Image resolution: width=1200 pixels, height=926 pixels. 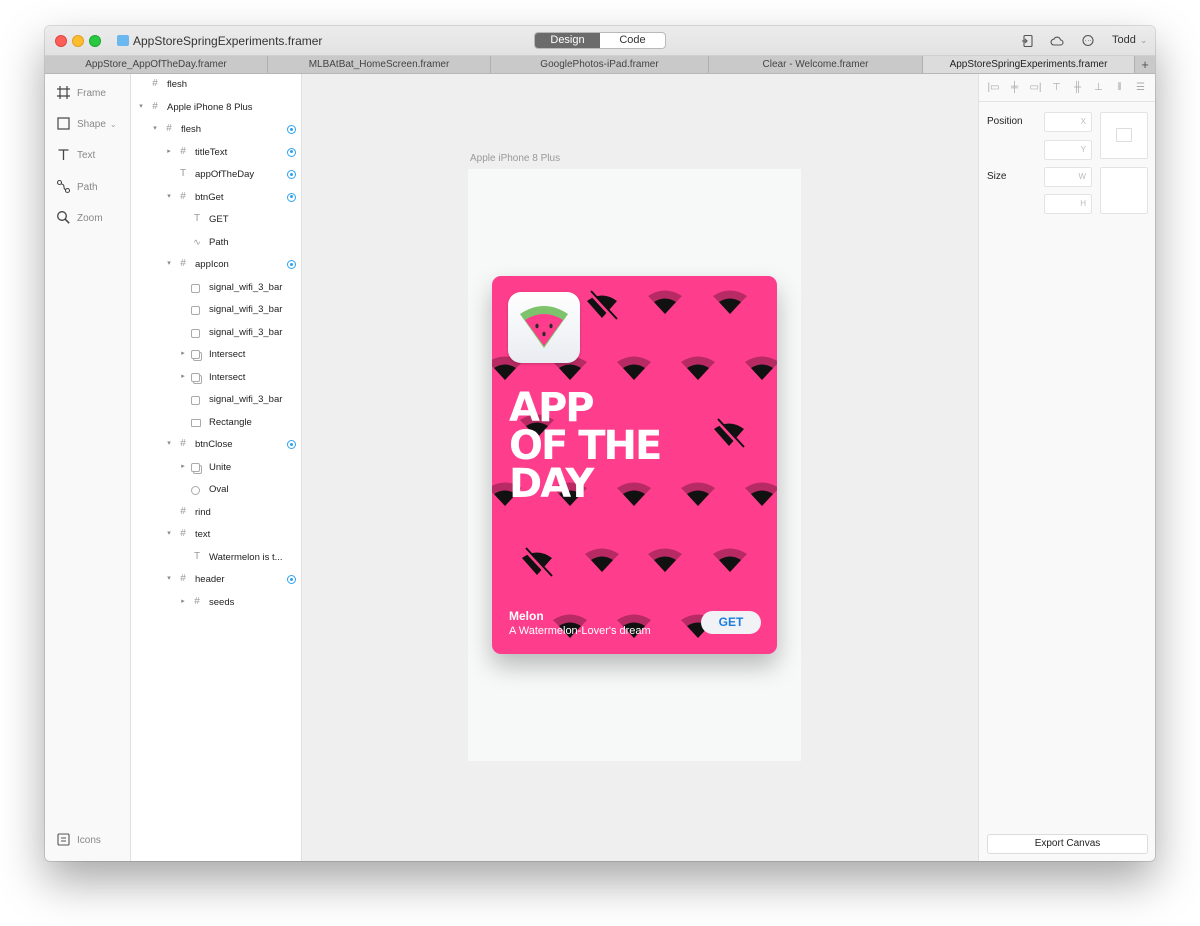 I want to click on layer-row: ▸ # titleText, so click(x=216, y=153).